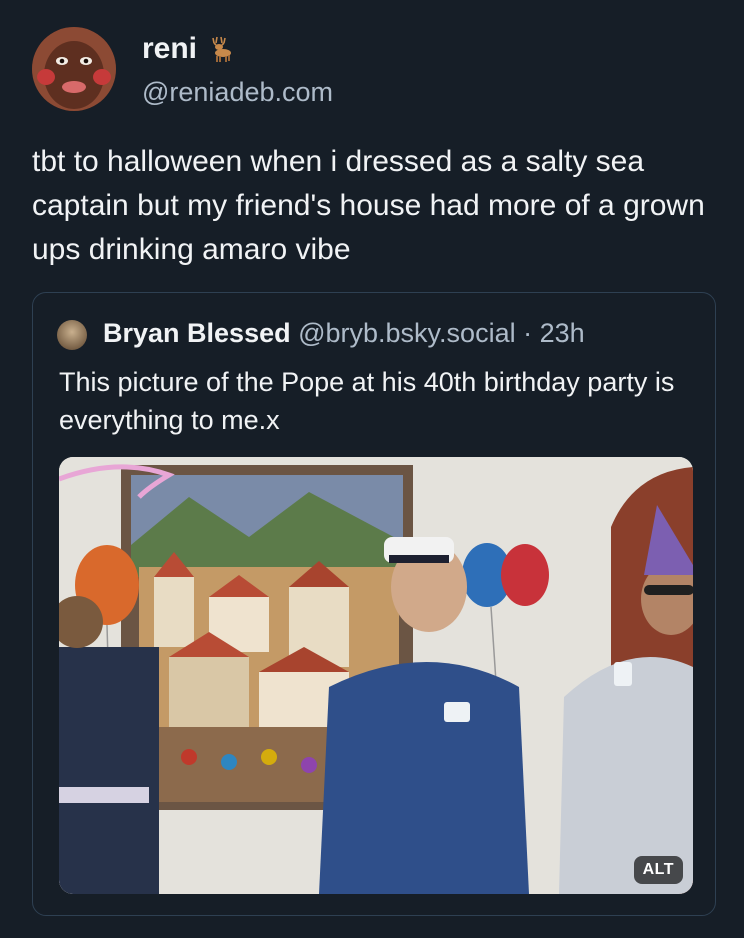 This screenshot has height=938, width=744. Describe the element at coordinates (237, 92) in the screenshot. I see `author-handle: @reniadeb.com` at that location.